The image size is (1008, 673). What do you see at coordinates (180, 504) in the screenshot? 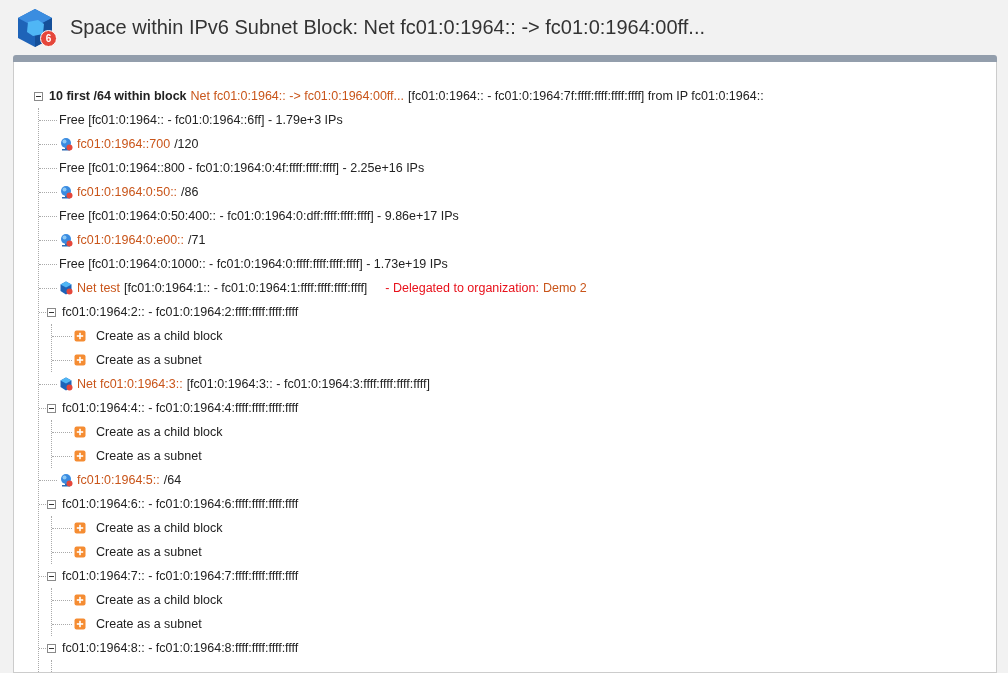
I see `range-text: fc01:0:1964:6:: - fc01:0:1964:6:ffff:ffff:ffff:ffff` at bounding box center [180, 504].